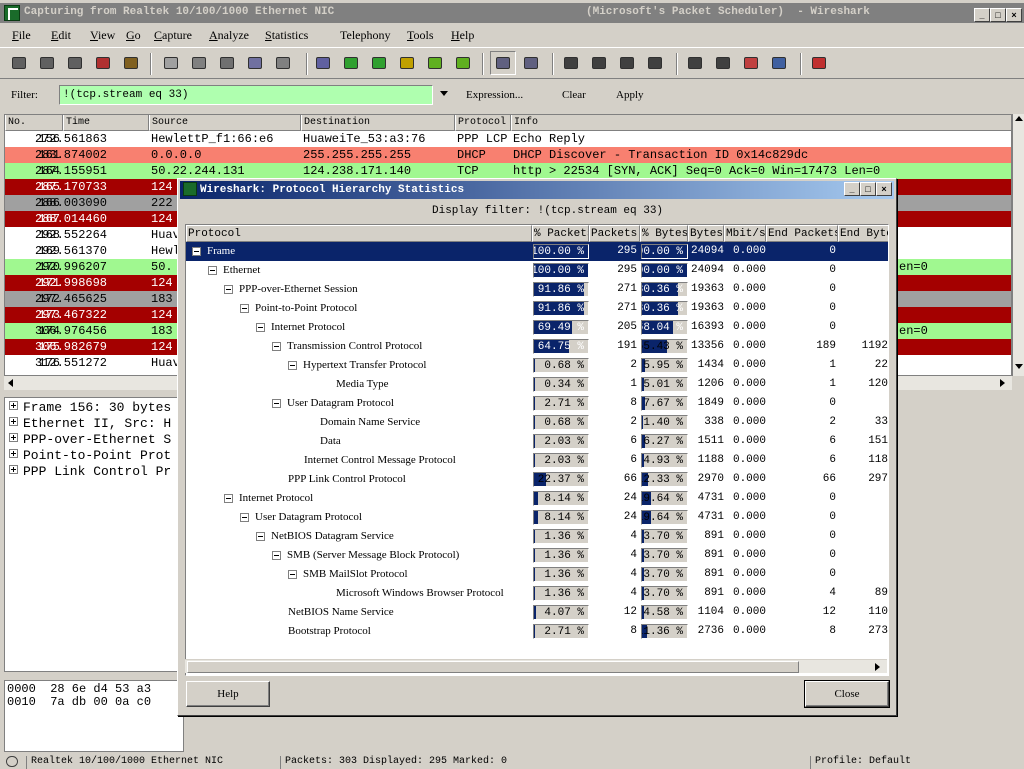 The image size is (1024, 769). Describe the element at coordinates (761, 123) in the screenshot. I see `packet-col-info: Info` at that location.